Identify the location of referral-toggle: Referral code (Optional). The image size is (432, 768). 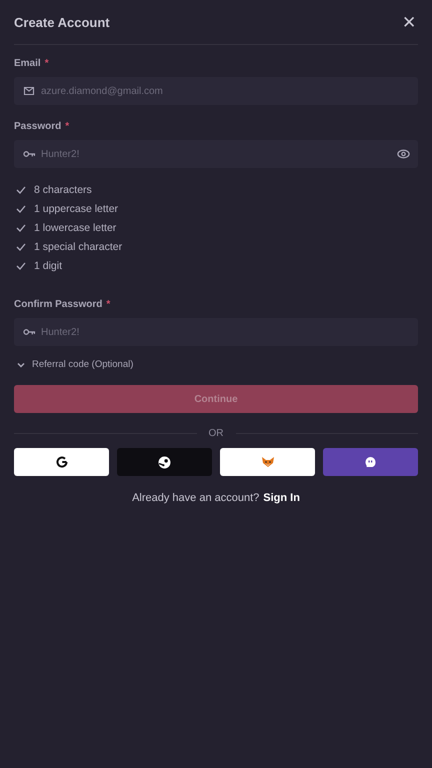
(74, 364).